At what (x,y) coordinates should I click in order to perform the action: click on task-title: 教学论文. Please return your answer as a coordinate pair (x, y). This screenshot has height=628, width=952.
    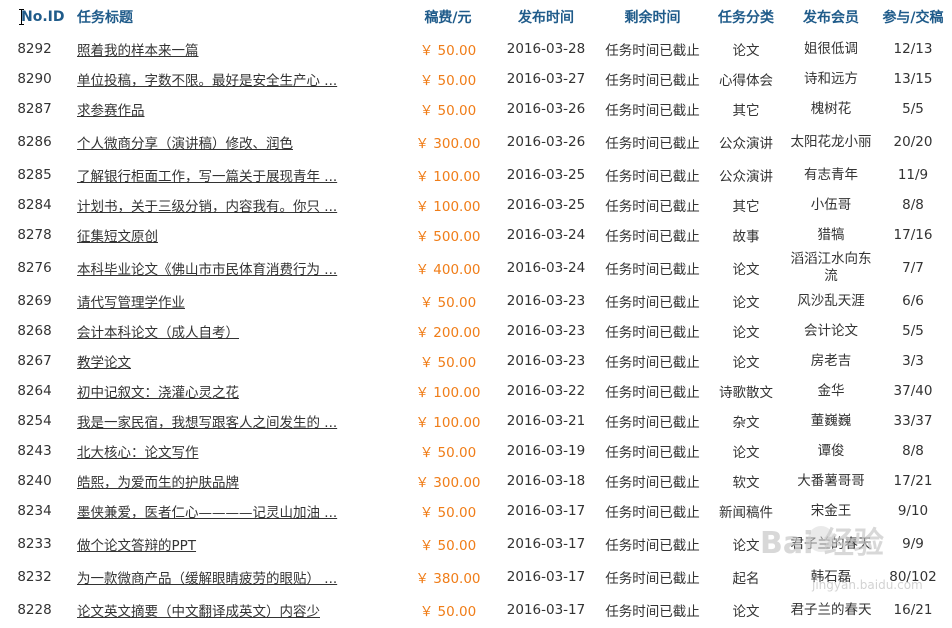
    Looking at the image, I should click on (237, 361).